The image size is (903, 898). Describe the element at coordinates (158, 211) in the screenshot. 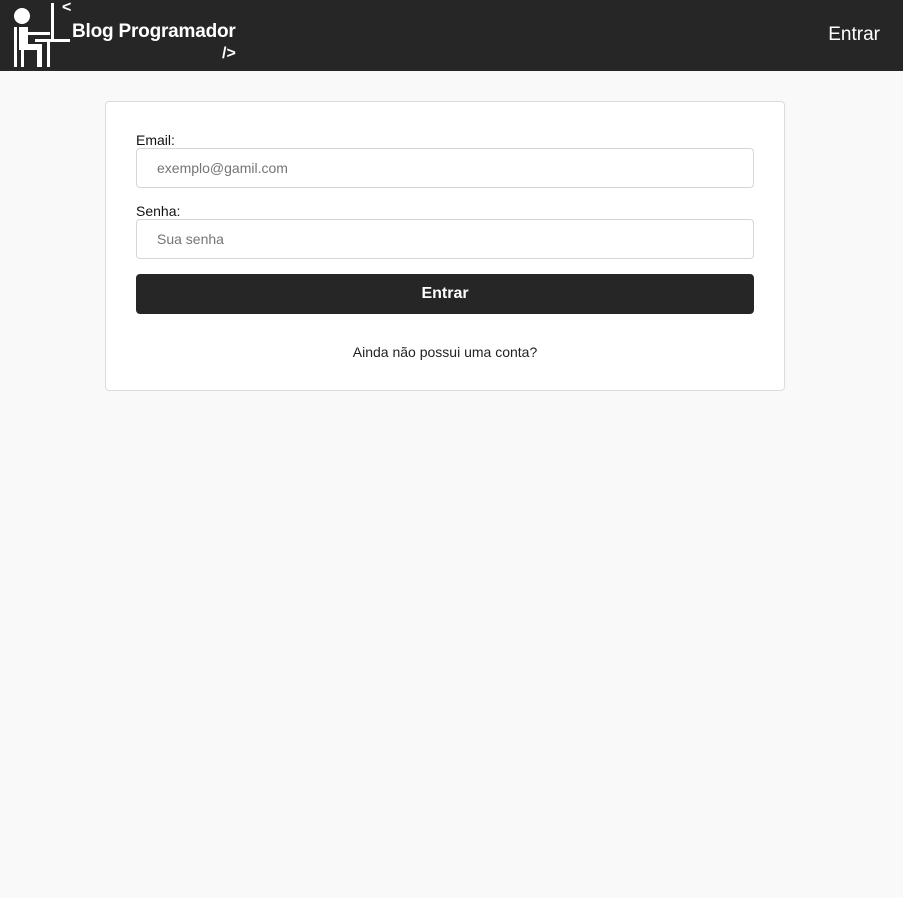

I see `password-label: Senha:` at that location.